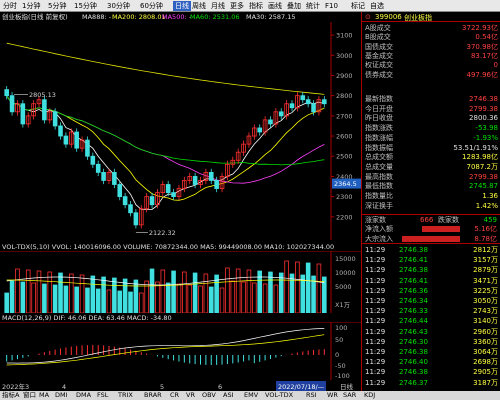 The height and width of the screenshot is (400, 500). I want to click on inflow-value: 5.16亿, so click(485, 229).